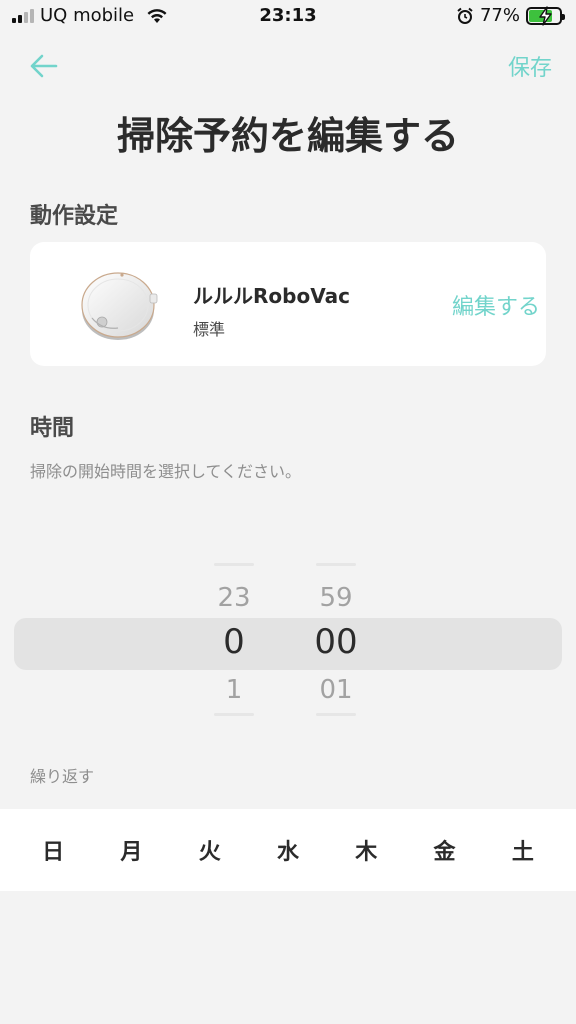  What do you see at coordinates (530, 66) in the screenshot?
I see `save-button: 保存` at bounding box center [530, 66].